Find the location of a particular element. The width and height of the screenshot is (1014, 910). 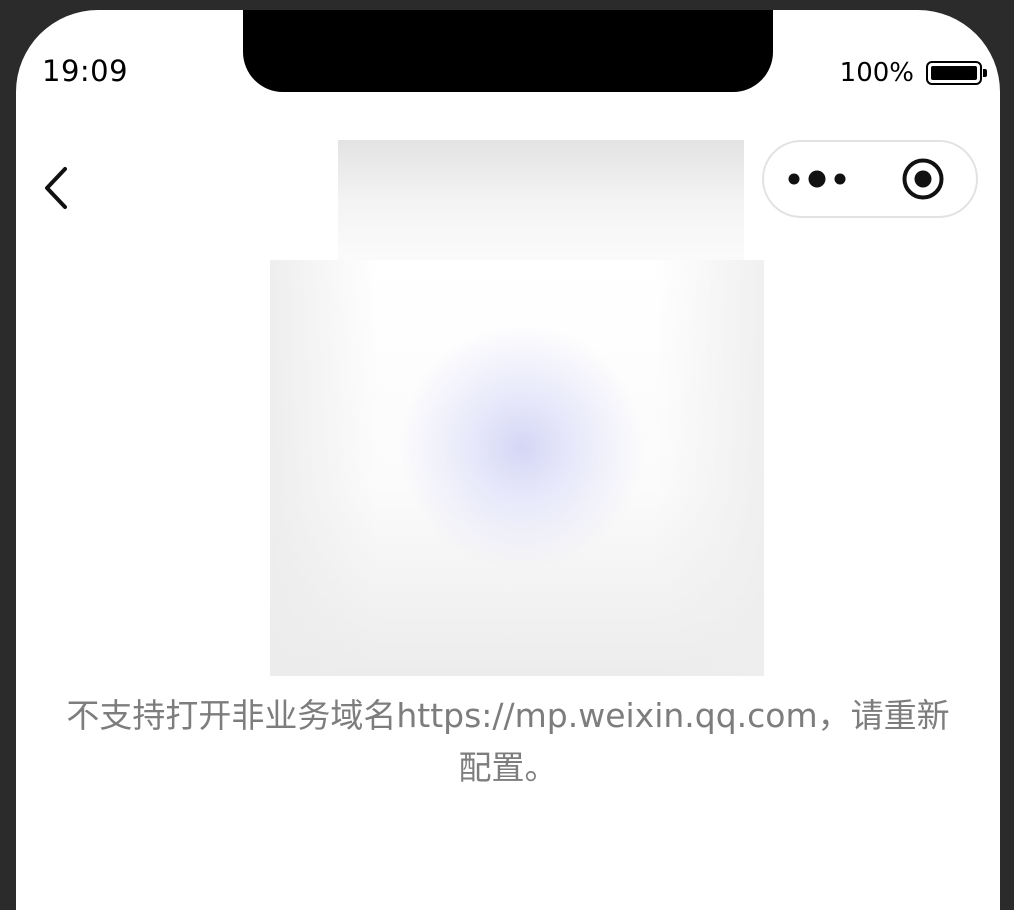

more-button is located at coordinates (817, 179).